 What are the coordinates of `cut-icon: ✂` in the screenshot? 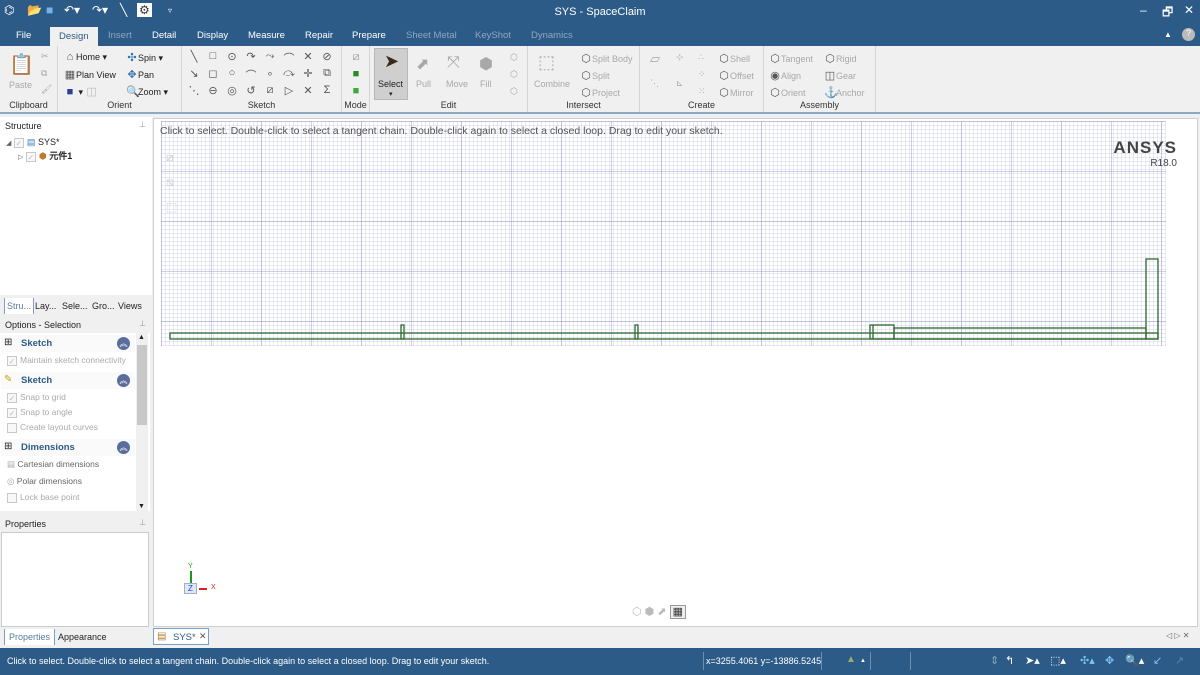 It's located at (45, 56).